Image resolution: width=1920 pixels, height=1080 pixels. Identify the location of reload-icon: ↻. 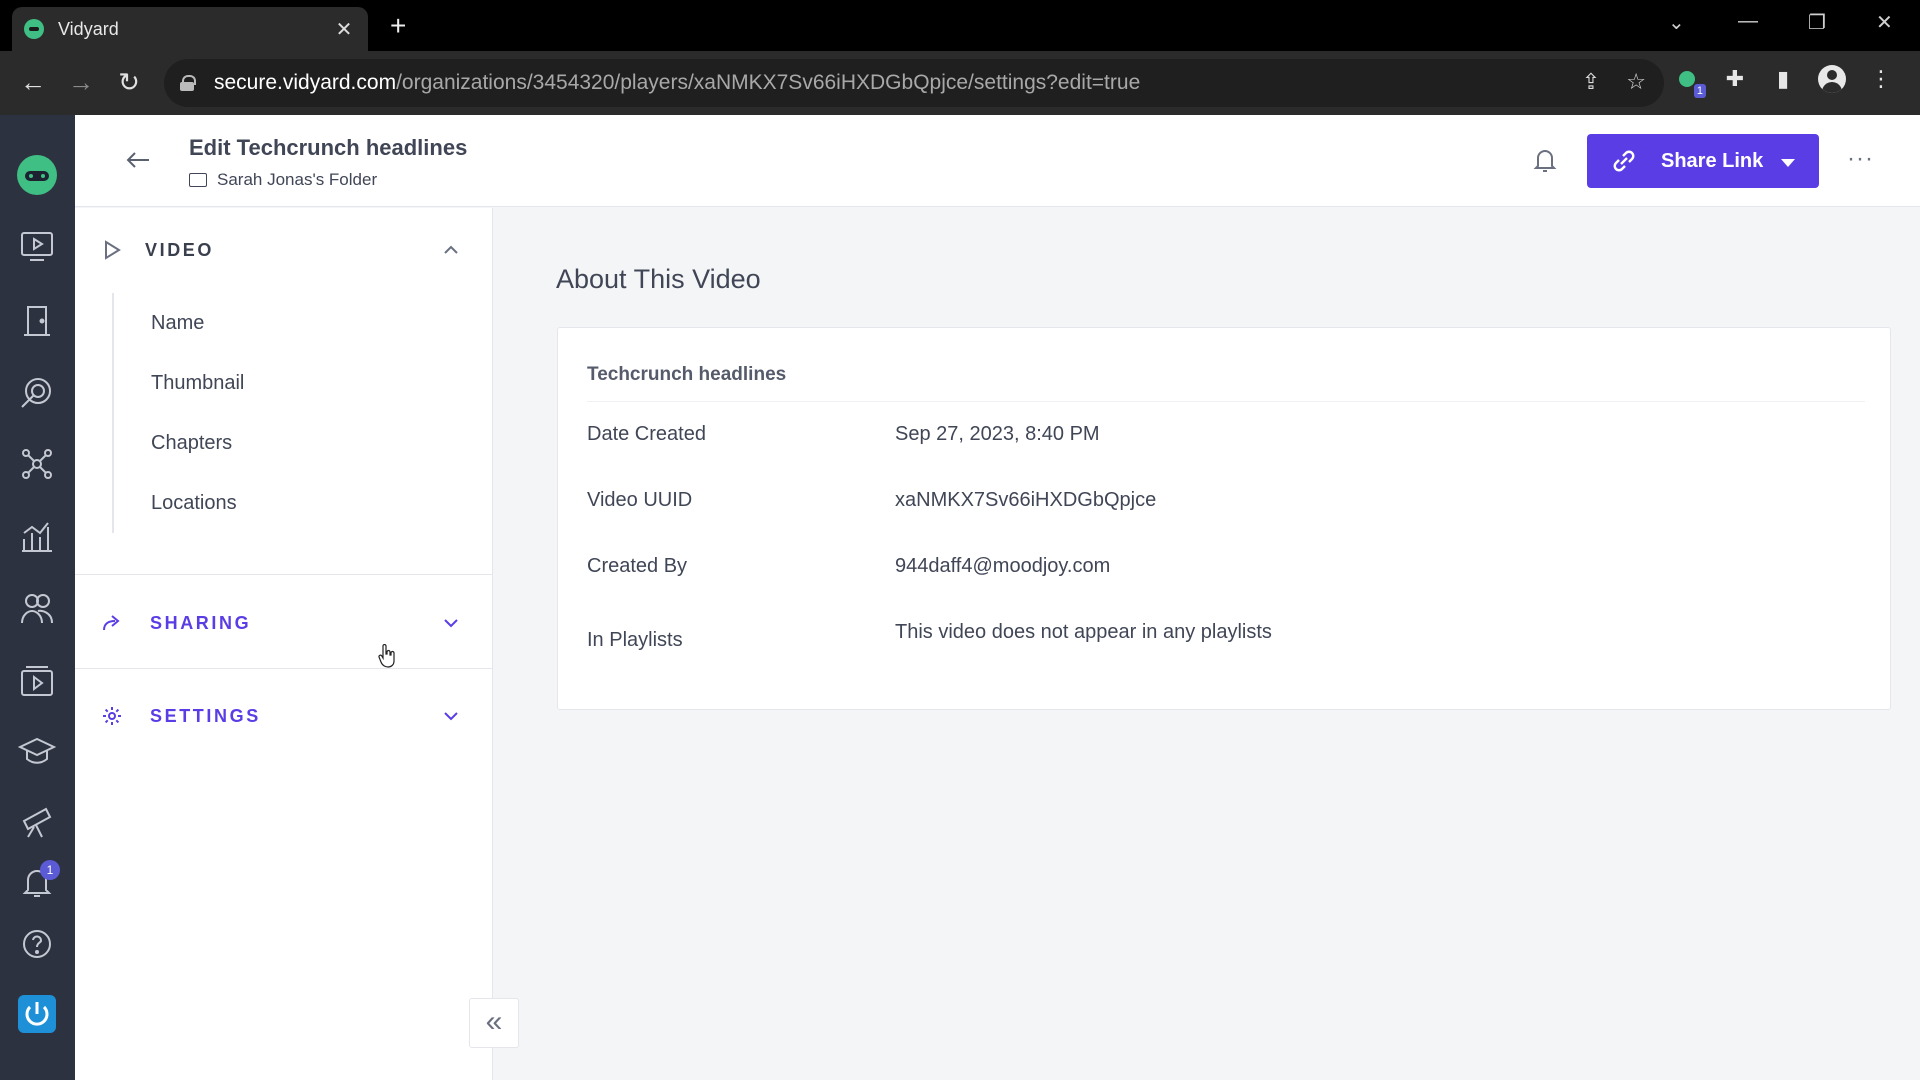
(129, 82).